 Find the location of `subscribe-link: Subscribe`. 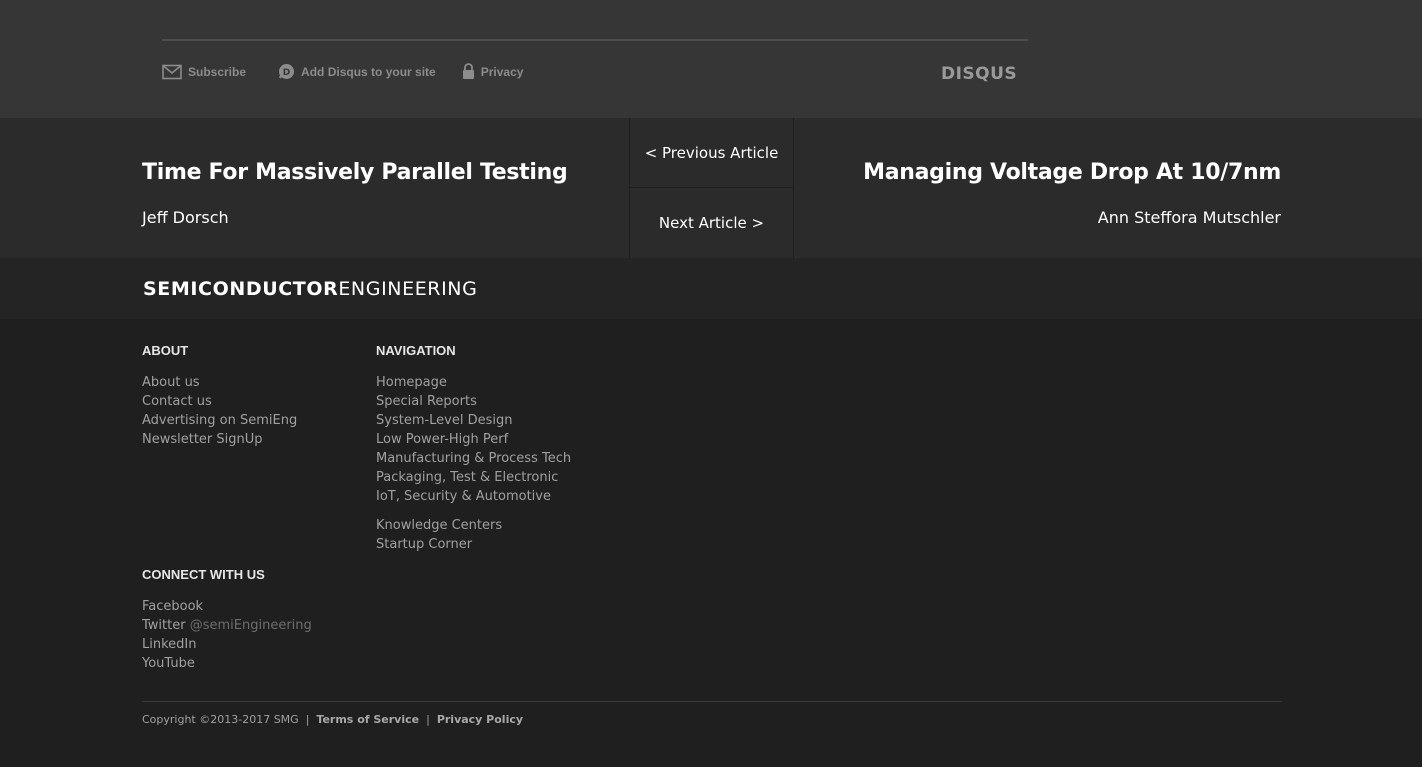

subscribe-link: Subscribe is located at coordinates (204, 72).